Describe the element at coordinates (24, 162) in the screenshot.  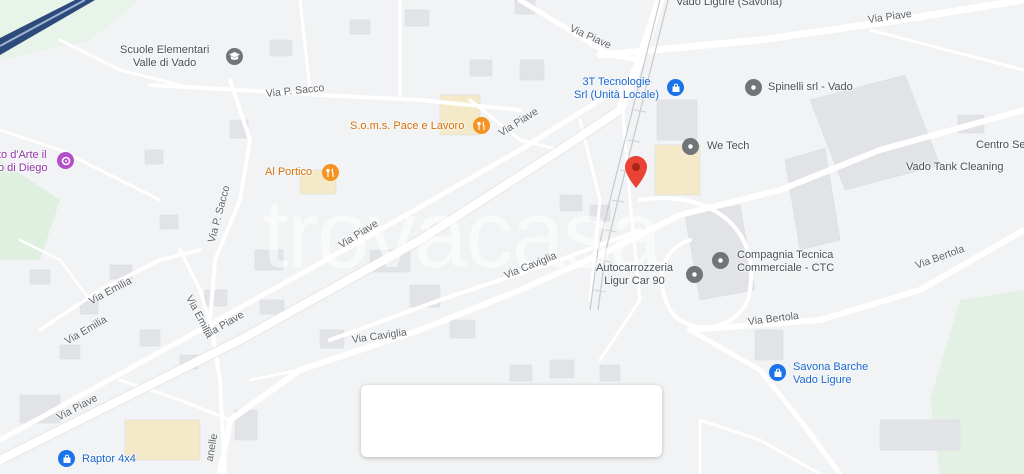
I see `poi-arte-label: to d'Arte il o di Diego` at that location.